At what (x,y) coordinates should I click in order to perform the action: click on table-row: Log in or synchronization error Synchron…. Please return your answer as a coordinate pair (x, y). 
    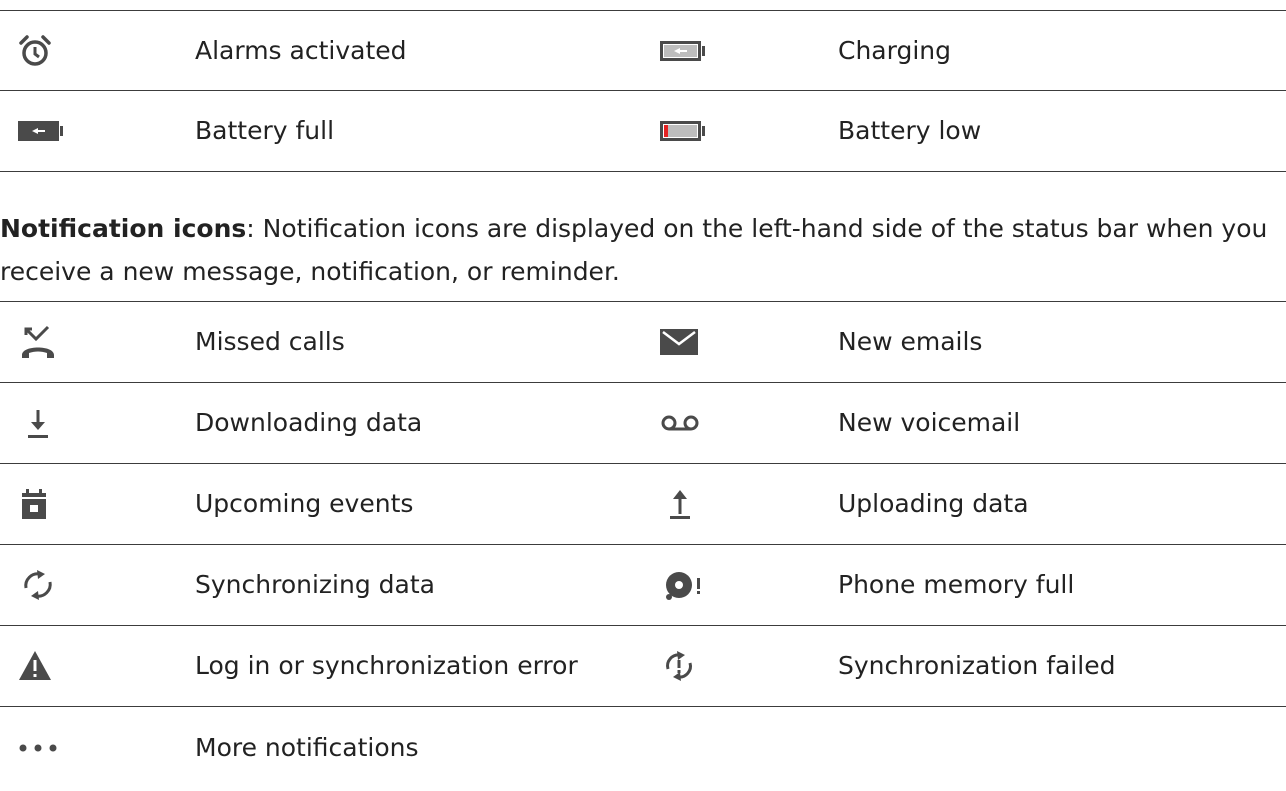
    Looking at the image, I should click on (643, 666).